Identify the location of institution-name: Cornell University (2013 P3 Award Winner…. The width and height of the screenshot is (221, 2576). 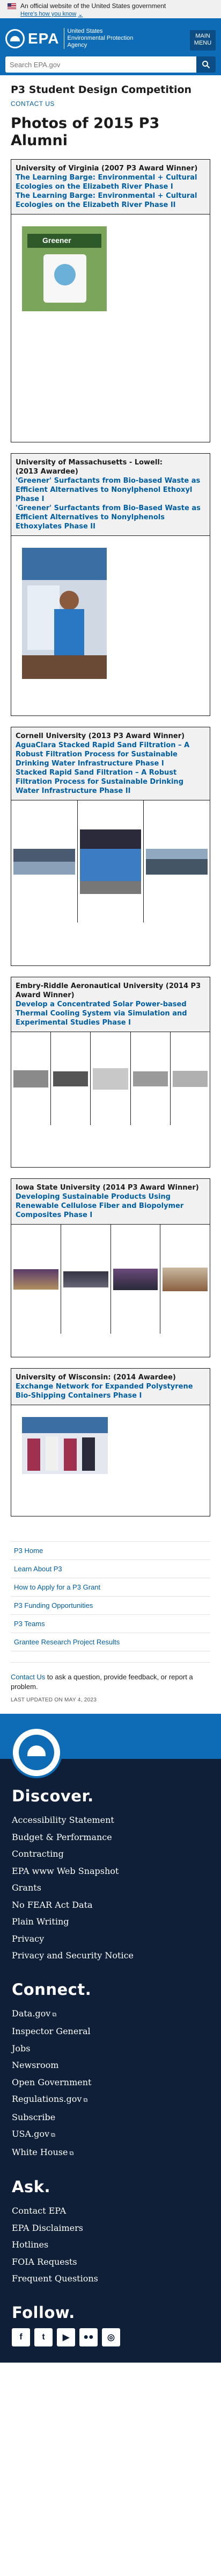
(100, 736).